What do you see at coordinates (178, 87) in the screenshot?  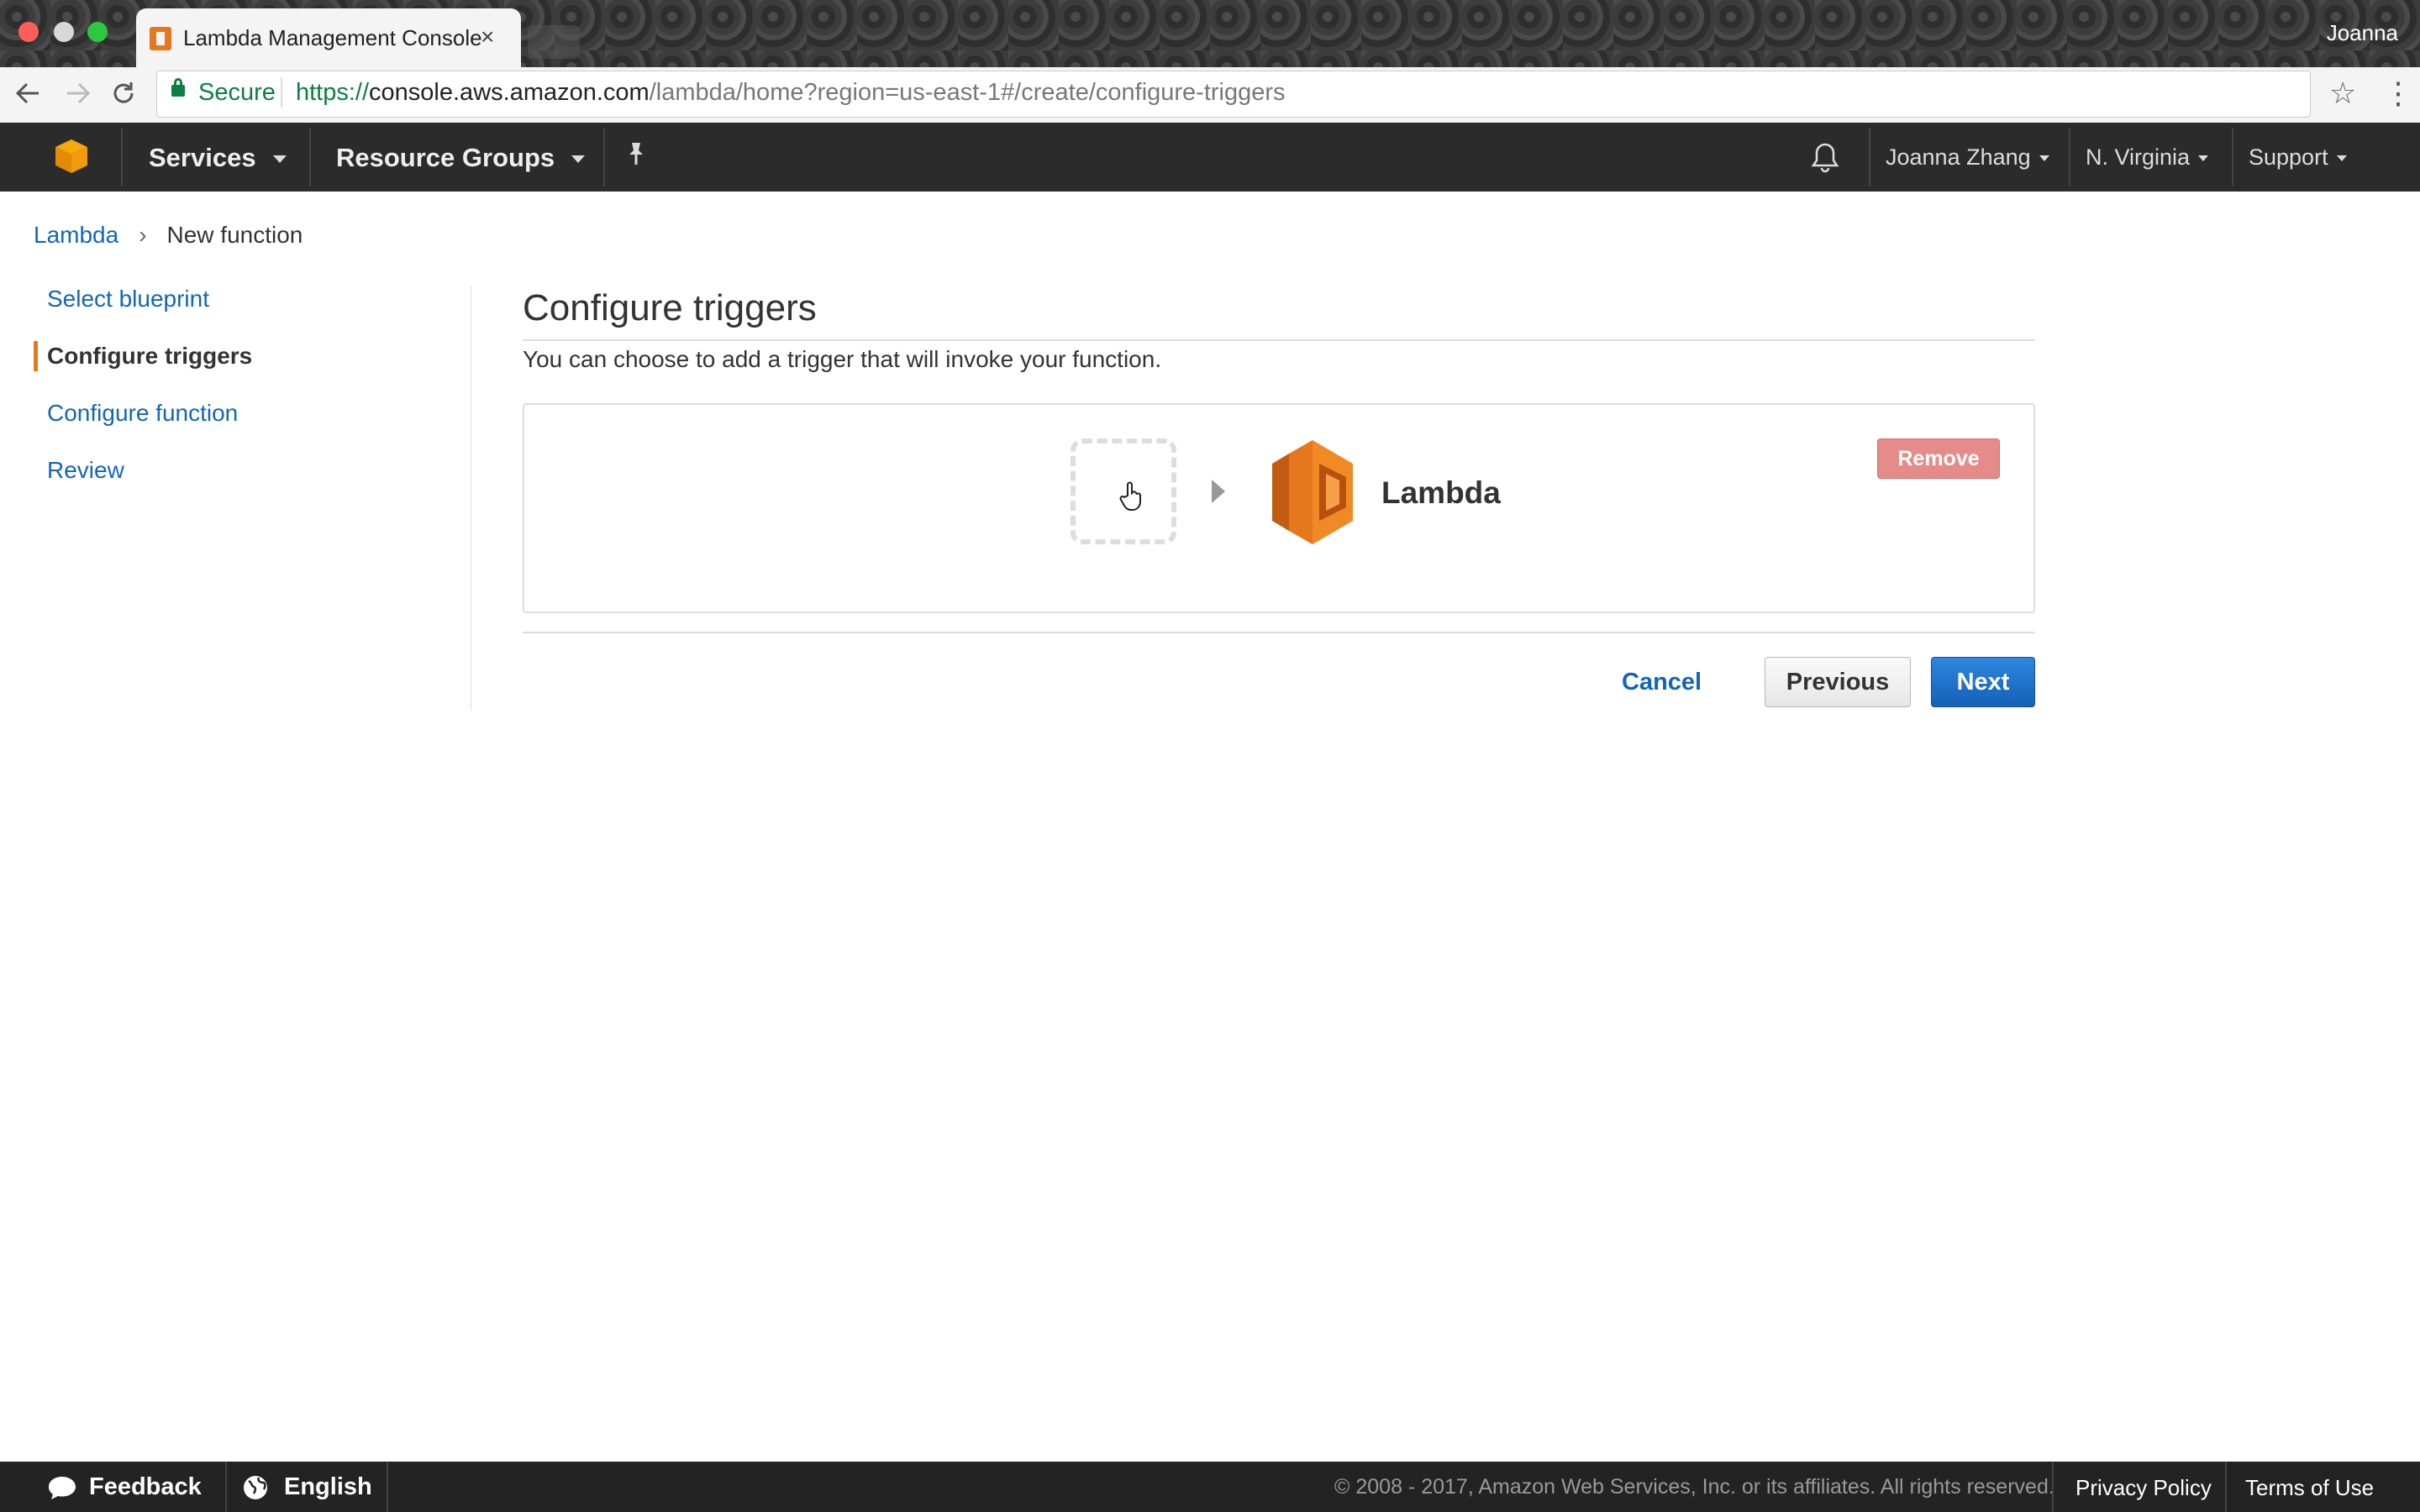 I see `lock-icon` at bounding box center [178, 87].